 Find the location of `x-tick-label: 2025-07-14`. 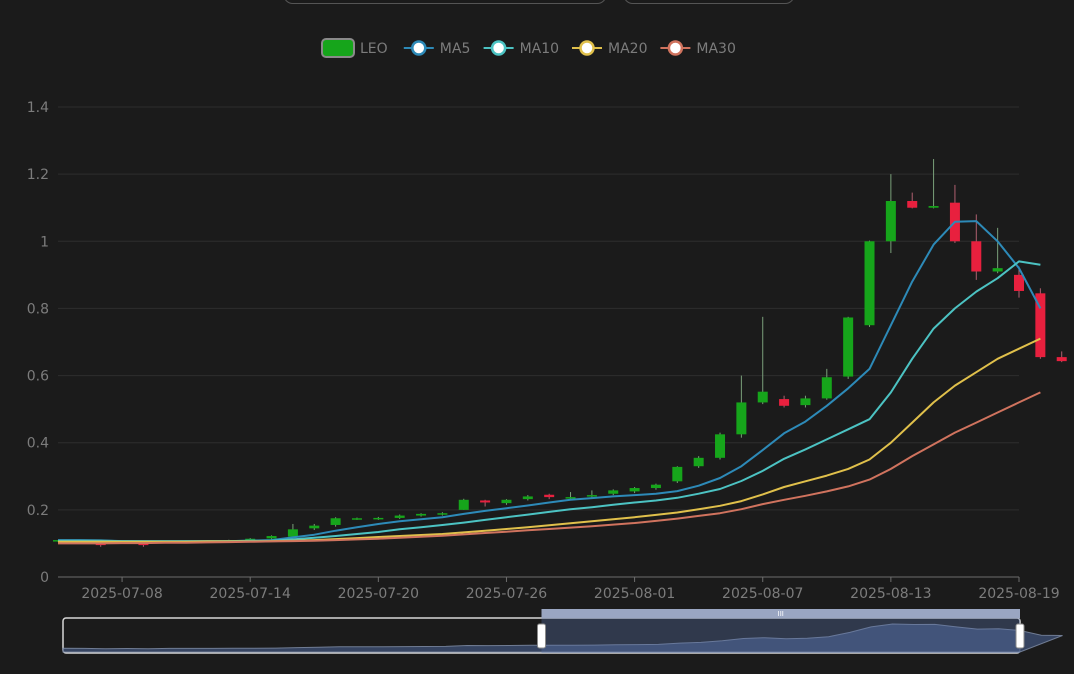

x-tick-label: 2025-07-14 is located at coordinates (250, 594).